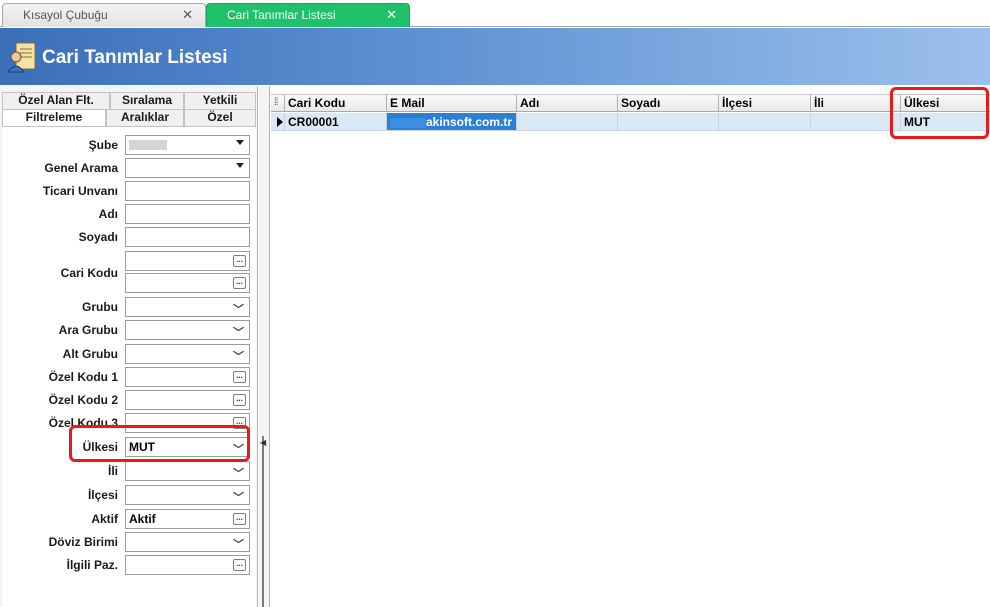 Image resolution: width=990 pixels, height=607 pixels. Describe the element at coordinates (81, 168) in the screenshot. I see `label-genel-arama: Genel Arama` at that location.